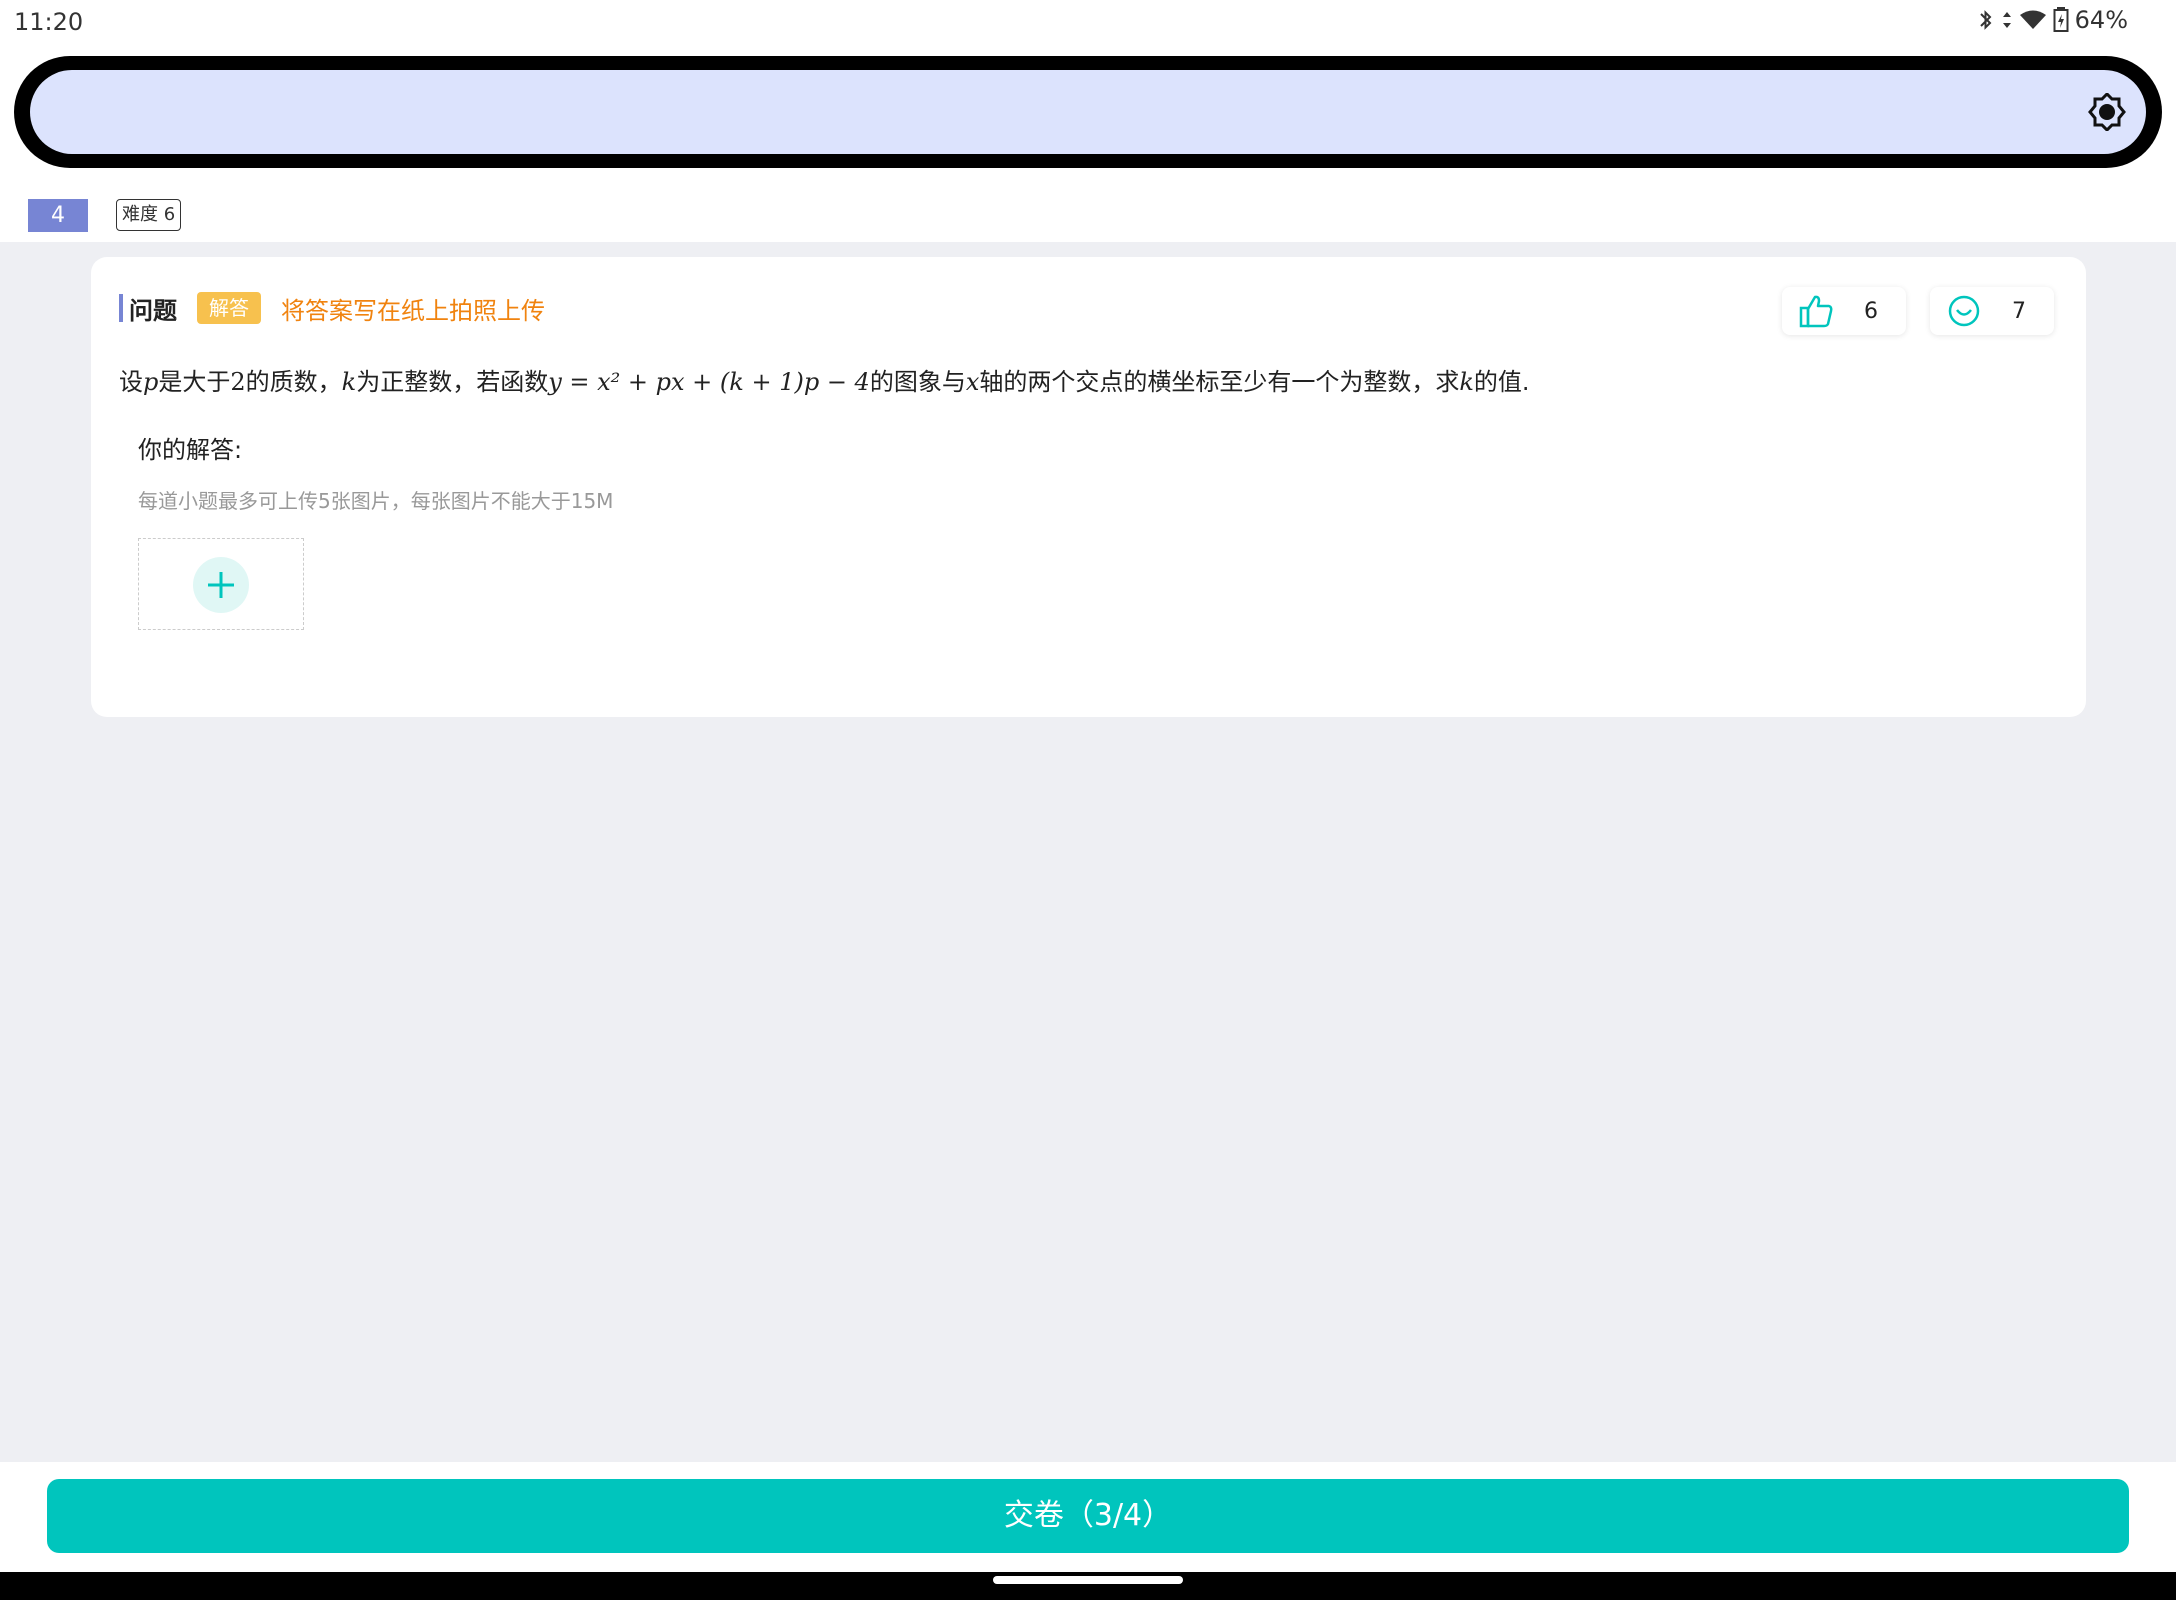 This screenshot has width=2176, height=1600. I want to click on battery-percent: 64%, so click(2101, 20).